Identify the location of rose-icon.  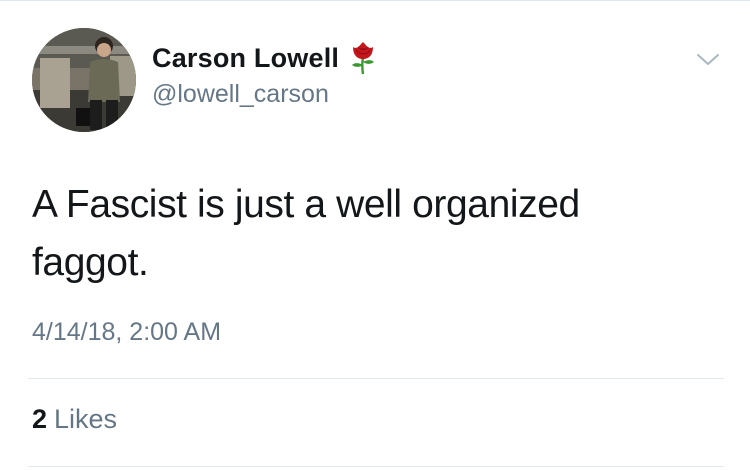
(363, 58).